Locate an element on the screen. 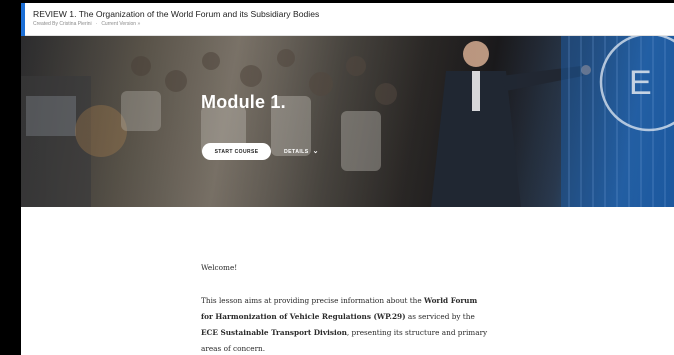  details-toggle: DETAILS ⌄ is located at coordinates (301, 151).